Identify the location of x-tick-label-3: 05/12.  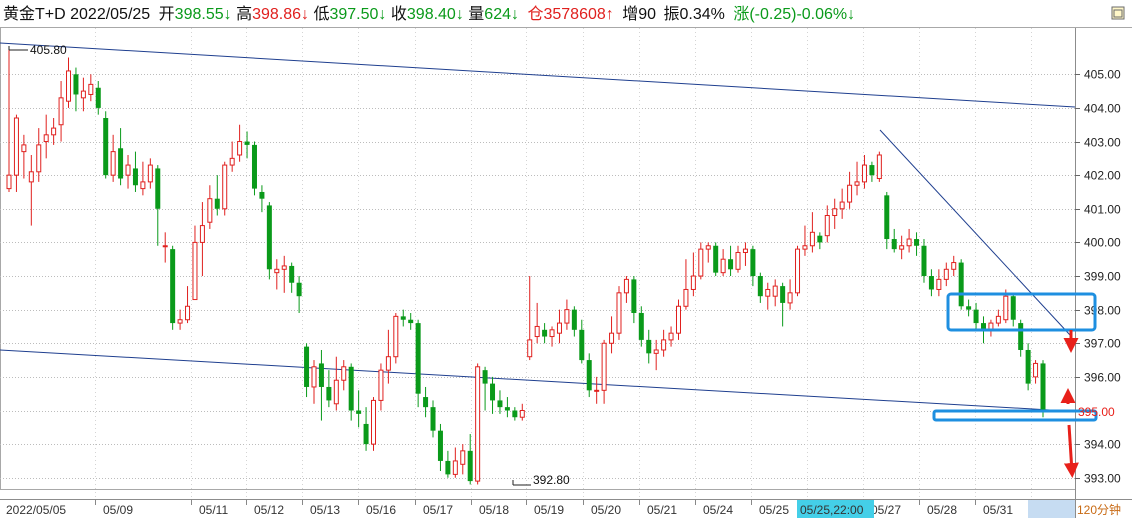
(269, 510).